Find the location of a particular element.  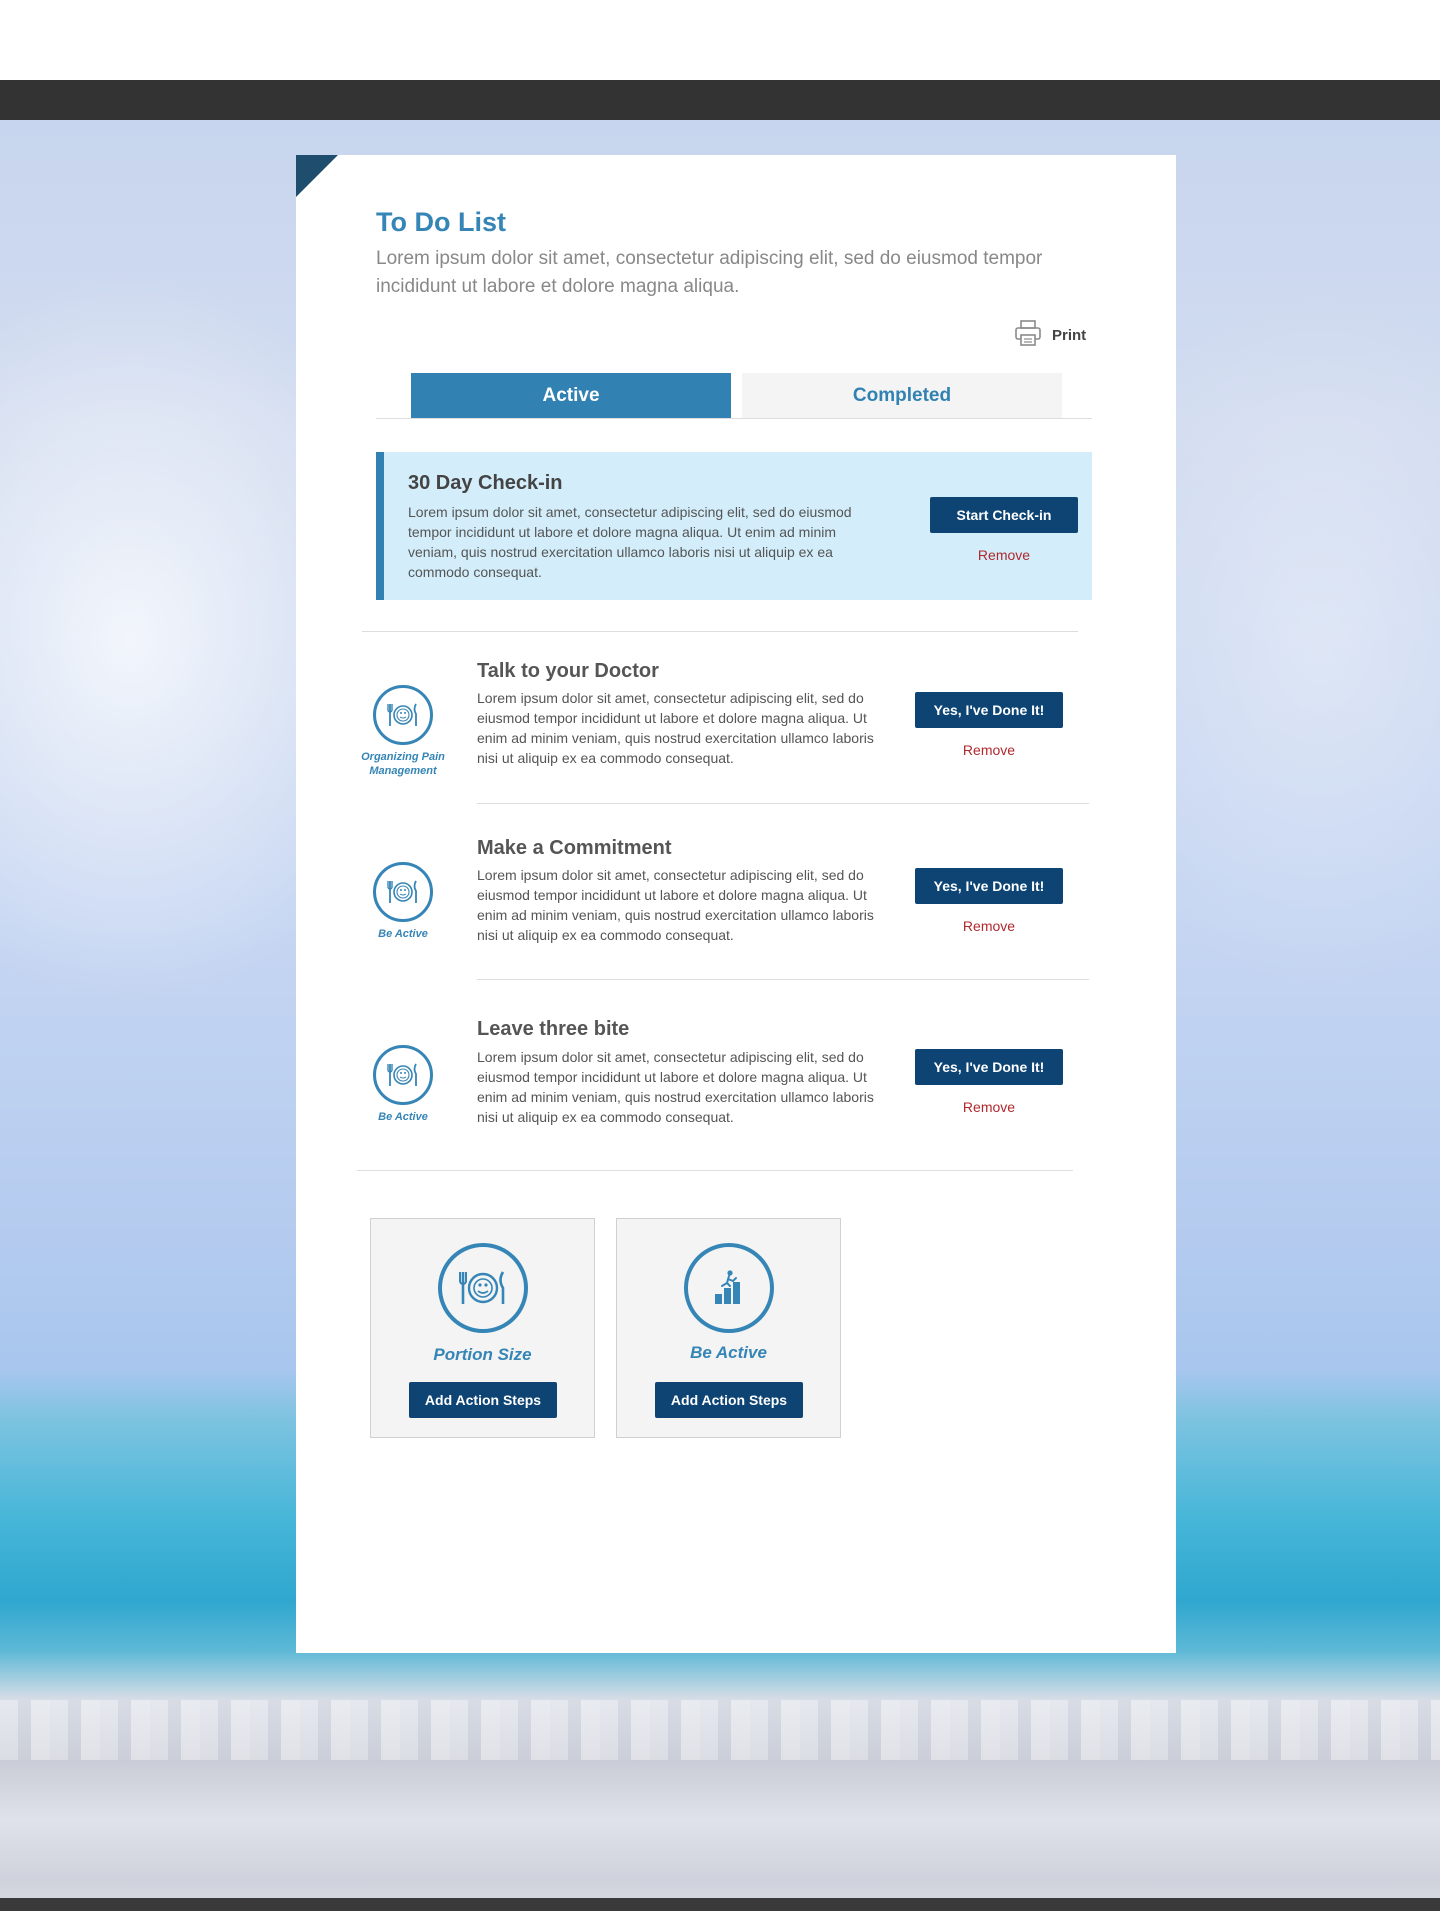

corner-accent is located at coordinates (317, 176).